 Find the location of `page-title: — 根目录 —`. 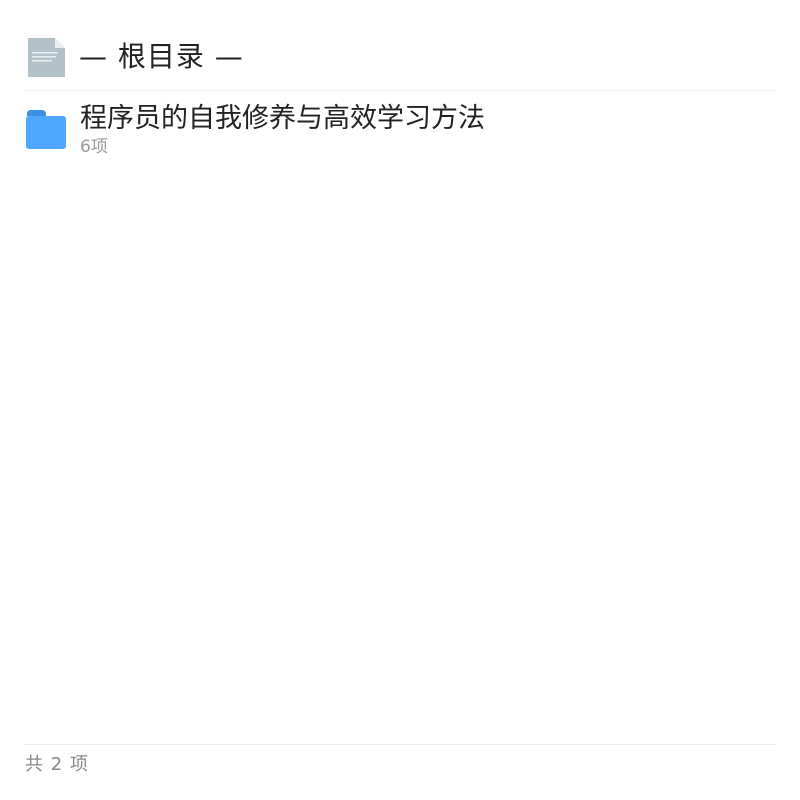

page-title: — 根目录 — is located at coordinates (161, 56).